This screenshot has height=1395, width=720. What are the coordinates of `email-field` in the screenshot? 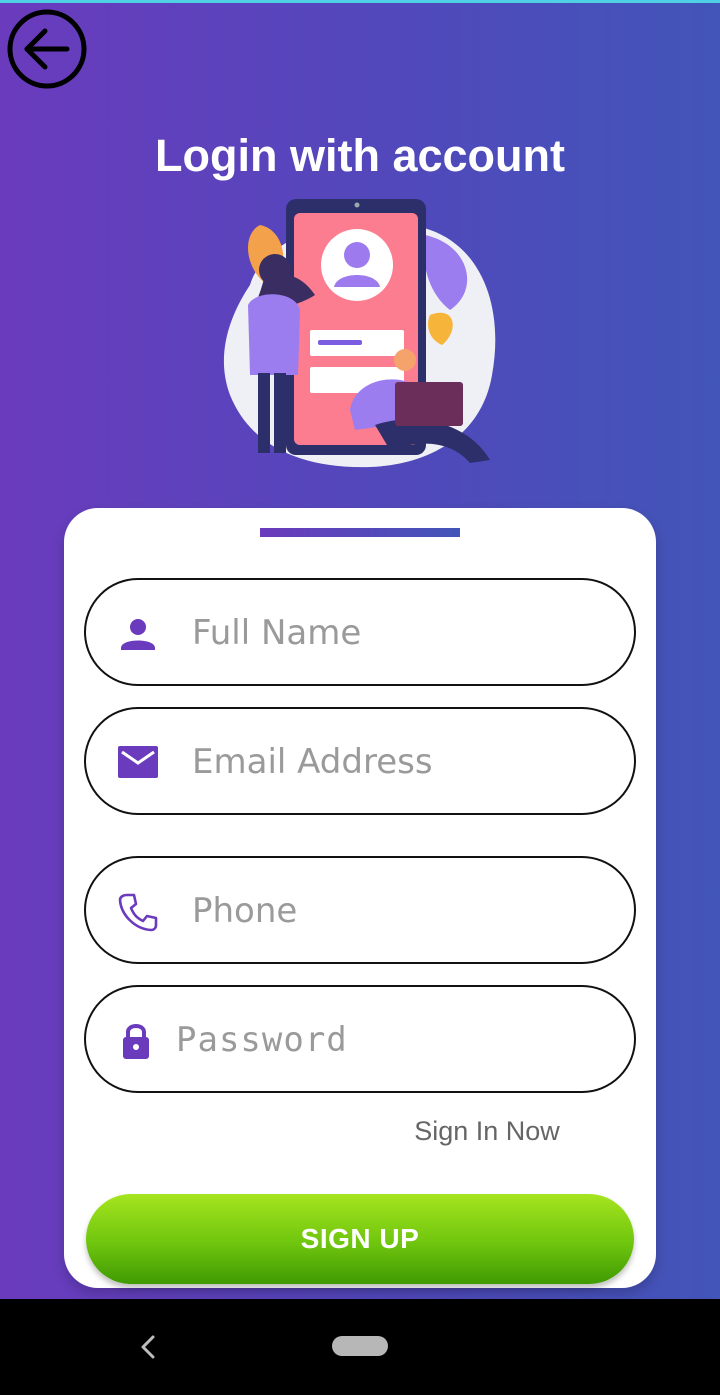 It's located at (360, 761).